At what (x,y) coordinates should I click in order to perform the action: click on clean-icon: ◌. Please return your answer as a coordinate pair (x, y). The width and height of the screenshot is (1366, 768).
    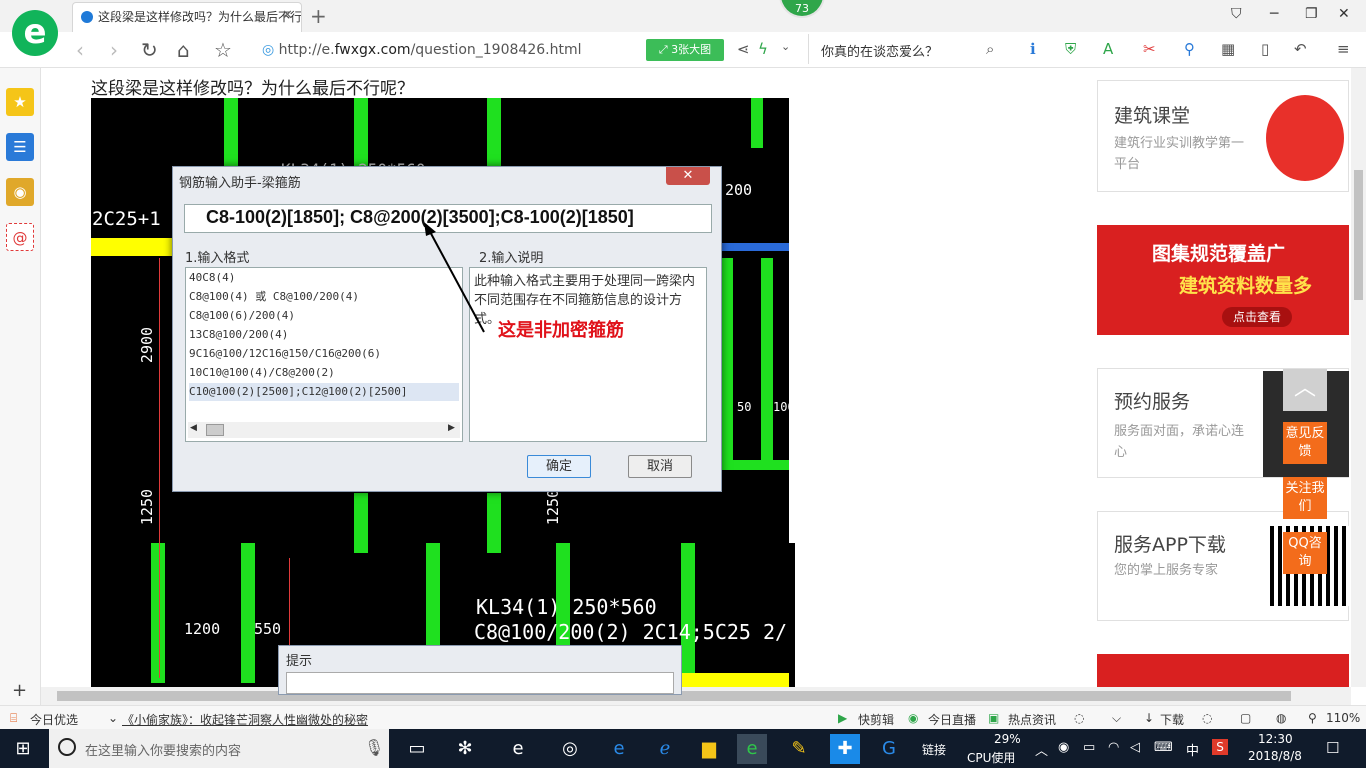
    Looking at the image, I should click on (1207, 718).